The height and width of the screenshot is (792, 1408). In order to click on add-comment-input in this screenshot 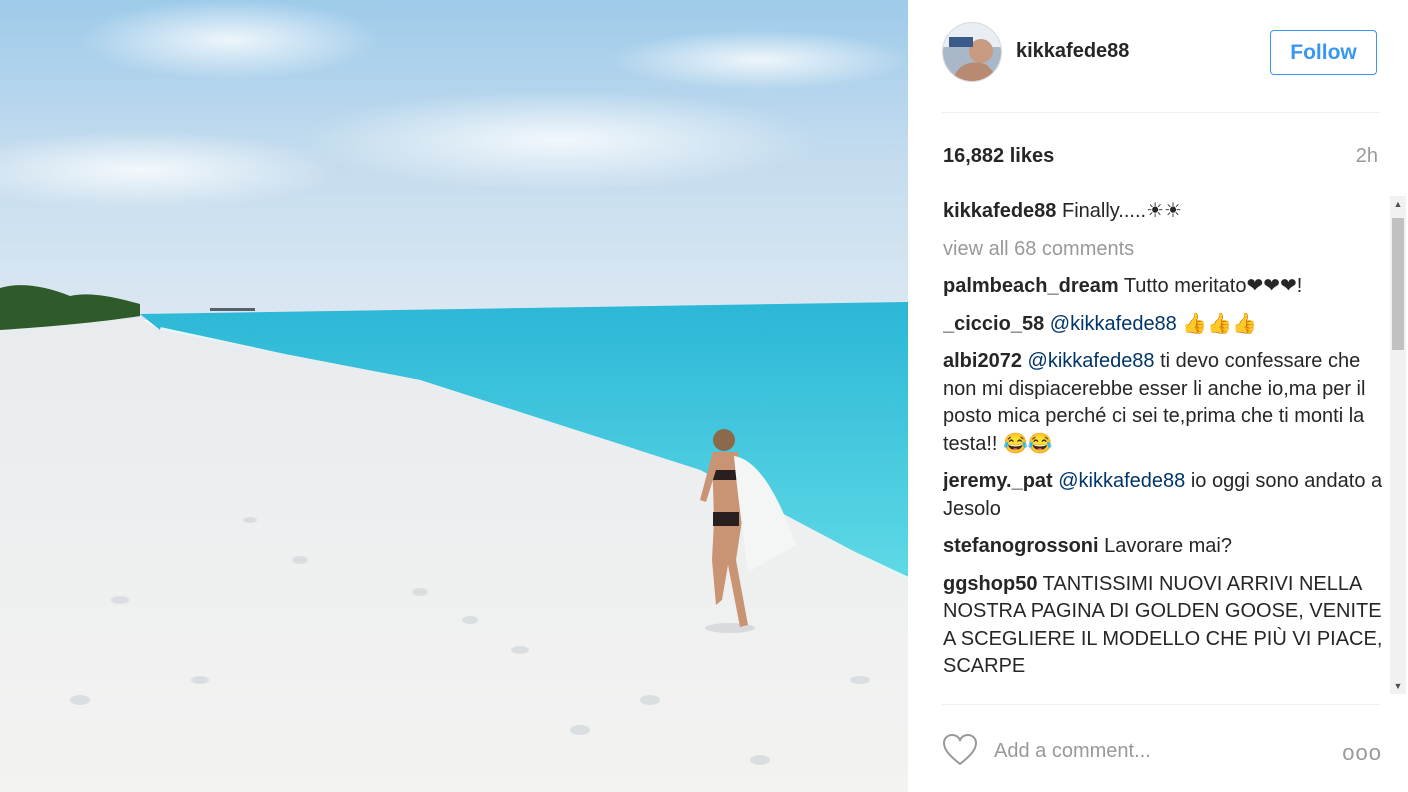, I will do `click(1154, 751)`.